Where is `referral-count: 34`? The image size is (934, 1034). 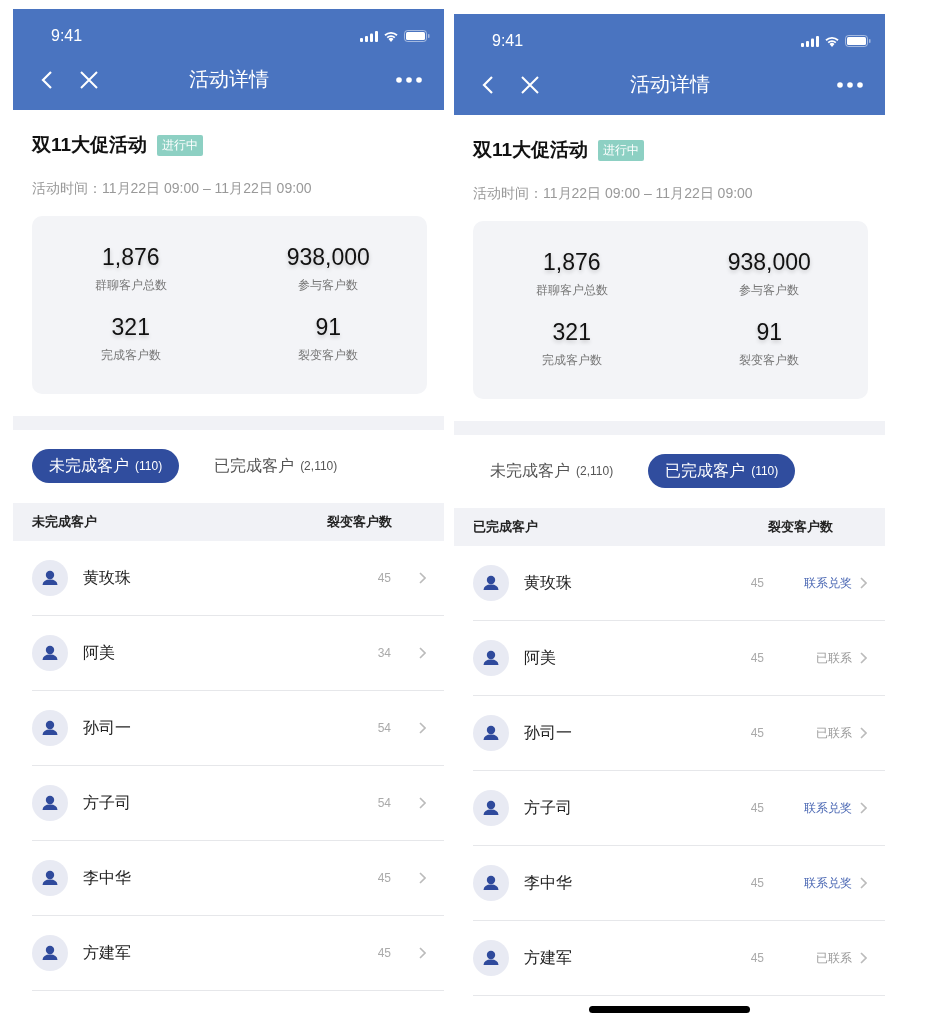 referral-count: 34 is located at coordinates (384, 653).